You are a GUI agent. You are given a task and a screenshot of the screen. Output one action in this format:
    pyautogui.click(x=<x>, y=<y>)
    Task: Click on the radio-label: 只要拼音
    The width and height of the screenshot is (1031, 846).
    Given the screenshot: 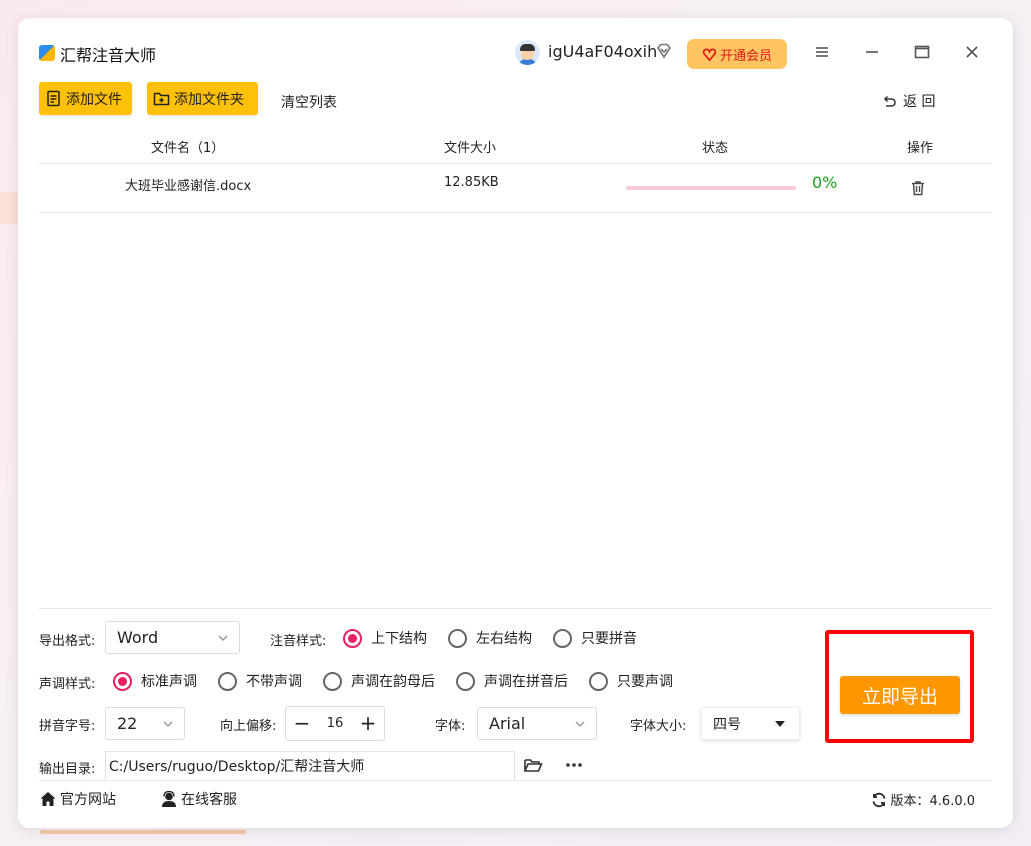 What is the action you would take?
    pyautogui.click(x=609, y=639)
    